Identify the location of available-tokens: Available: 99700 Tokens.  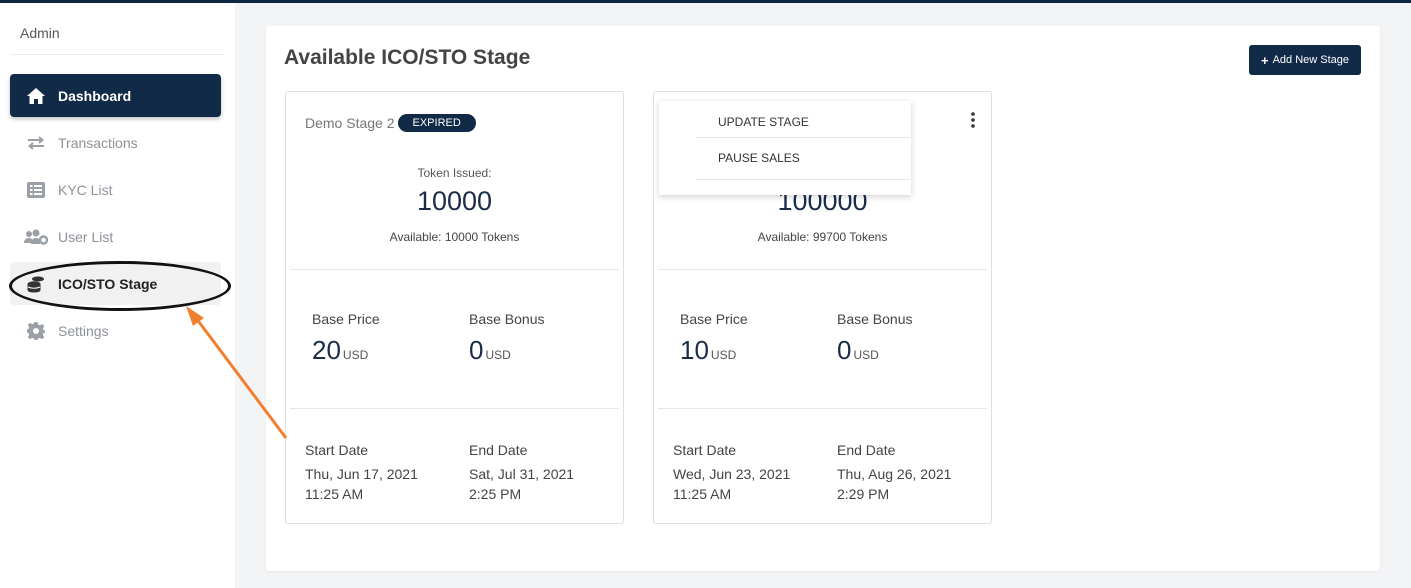
(822, 237).